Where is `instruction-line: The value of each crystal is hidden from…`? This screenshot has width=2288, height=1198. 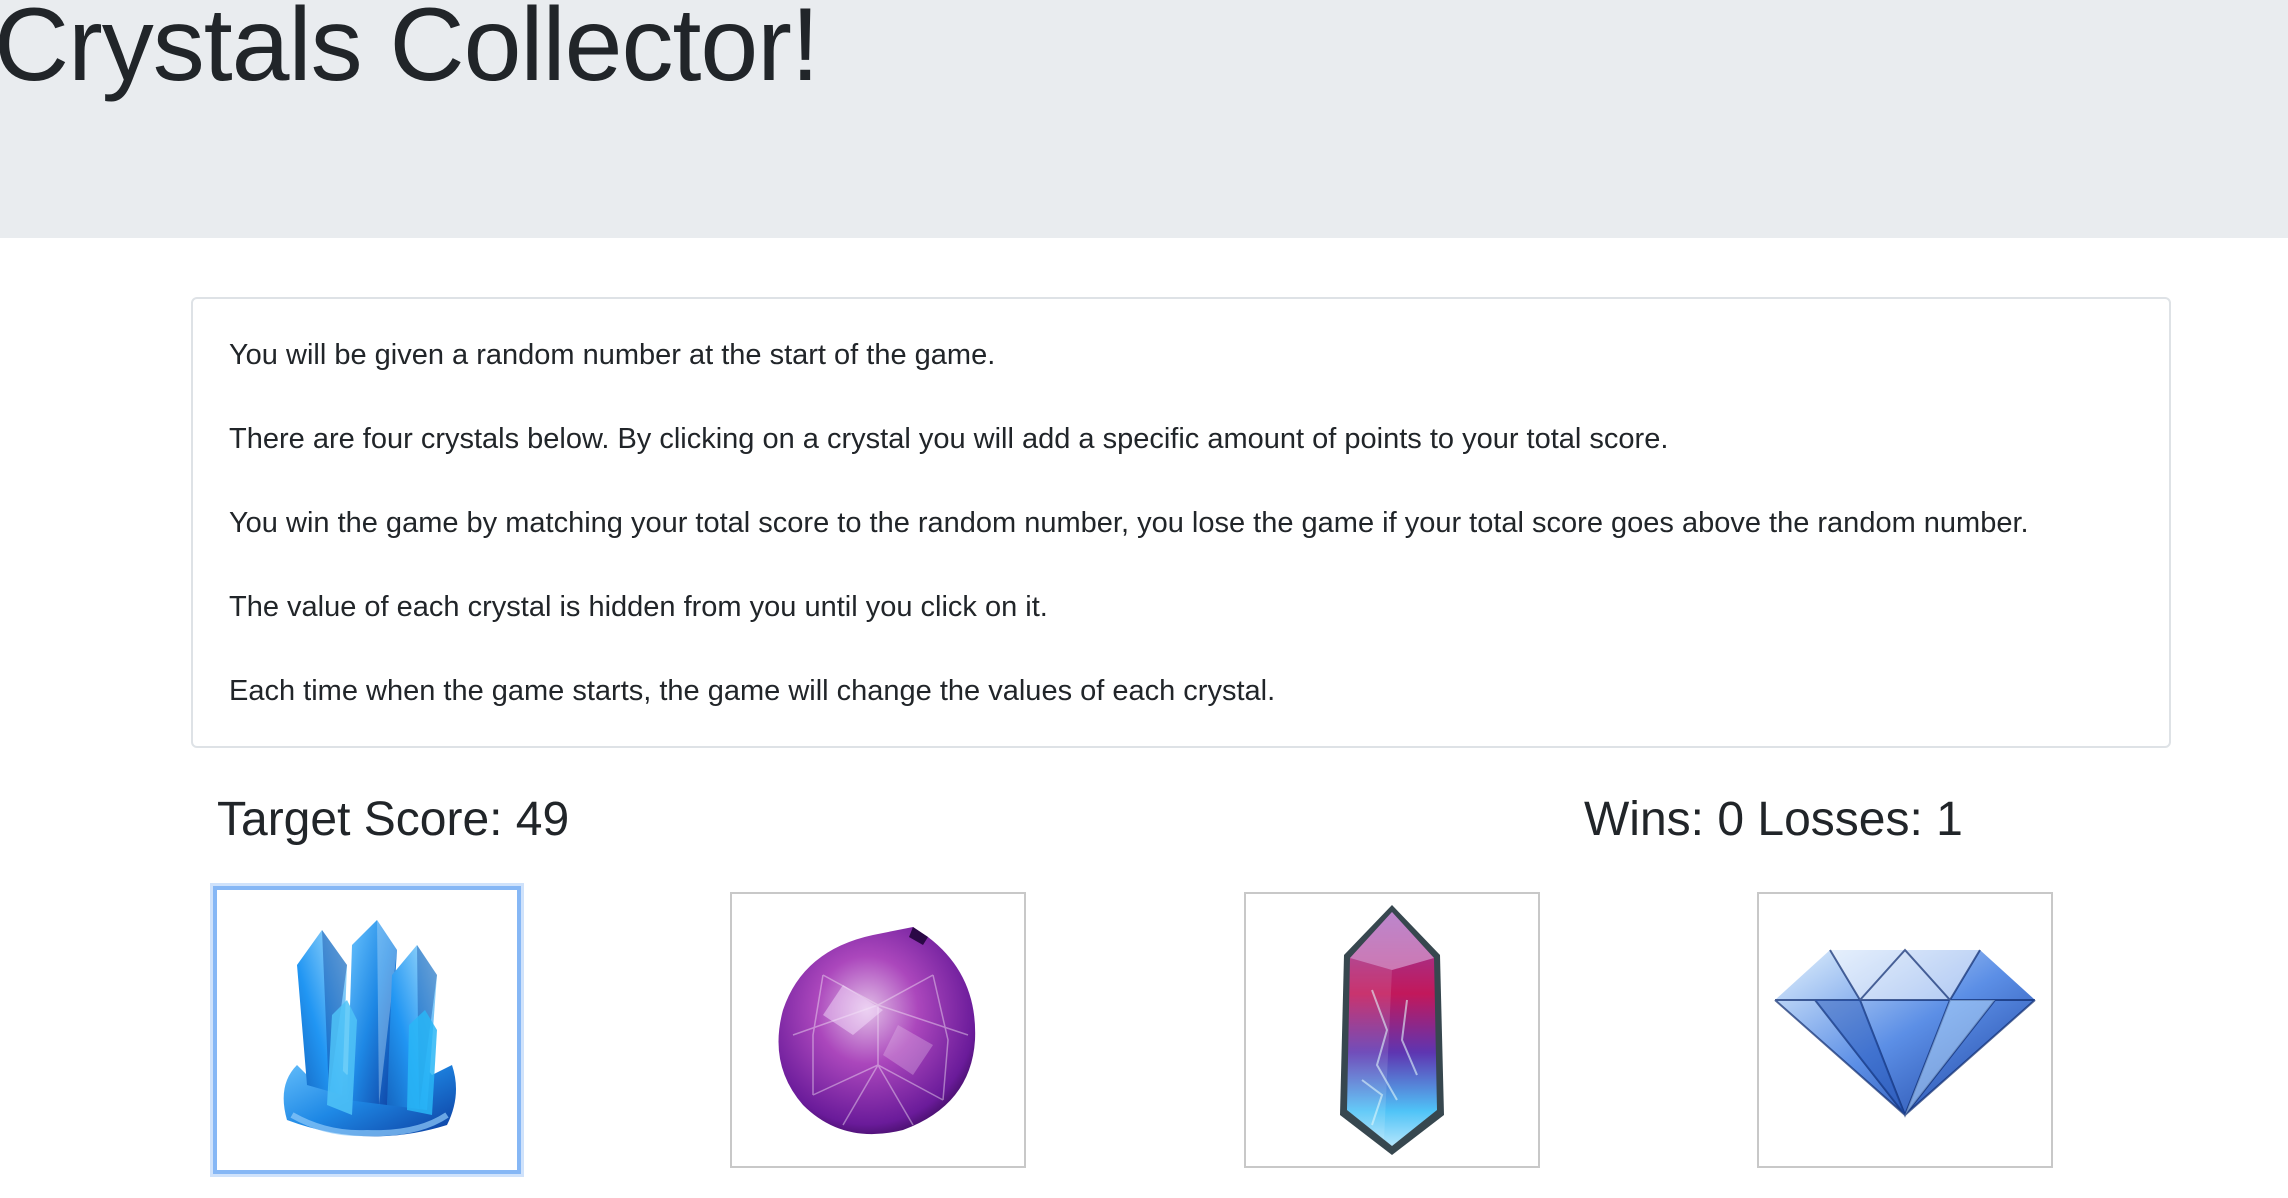 instruction-line: The value of each crystal is hidden from… is located at coordinates (638, 607).